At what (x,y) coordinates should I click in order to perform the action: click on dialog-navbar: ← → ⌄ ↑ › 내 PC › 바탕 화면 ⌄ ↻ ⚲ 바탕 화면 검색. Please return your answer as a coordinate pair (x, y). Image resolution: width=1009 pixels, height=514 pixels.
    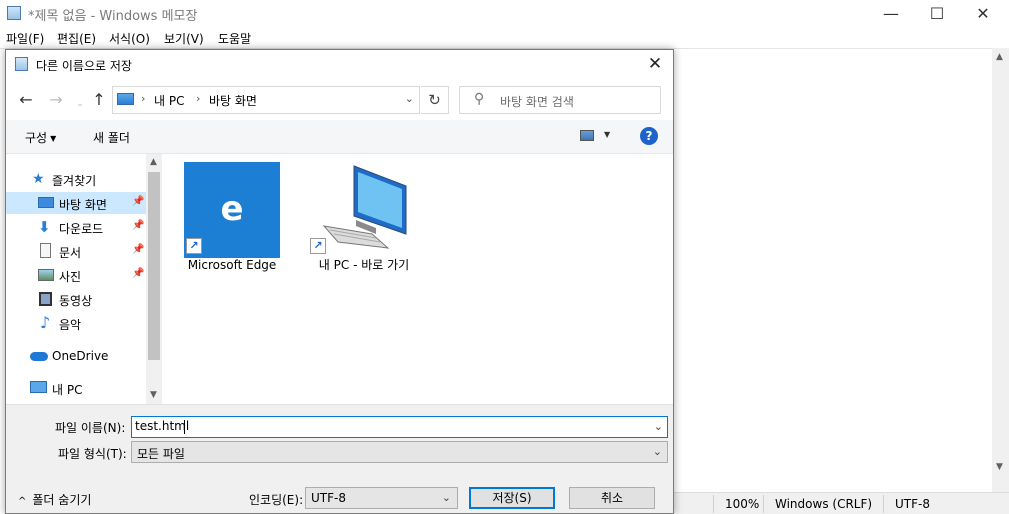
    Looking at the image, I should click on (339, 100).